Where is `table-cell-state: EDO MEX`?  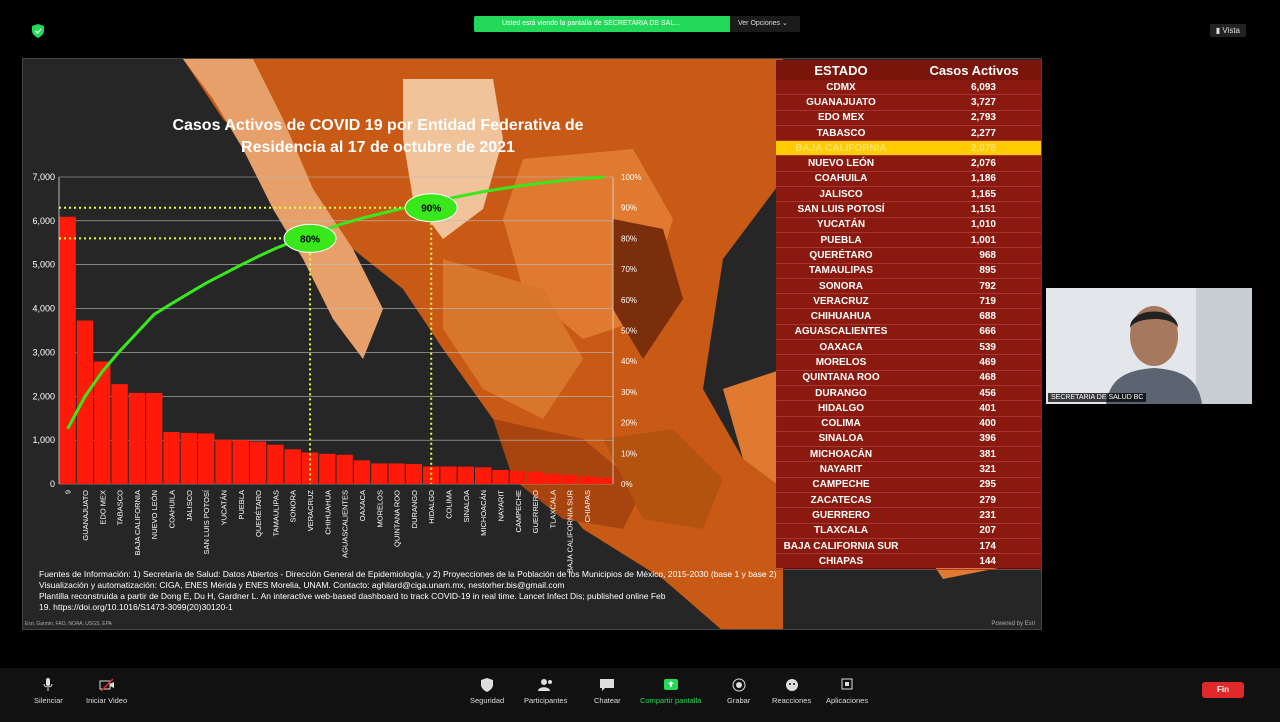 table-cell-state: EDO MEX is located at coordinates (841, 118).